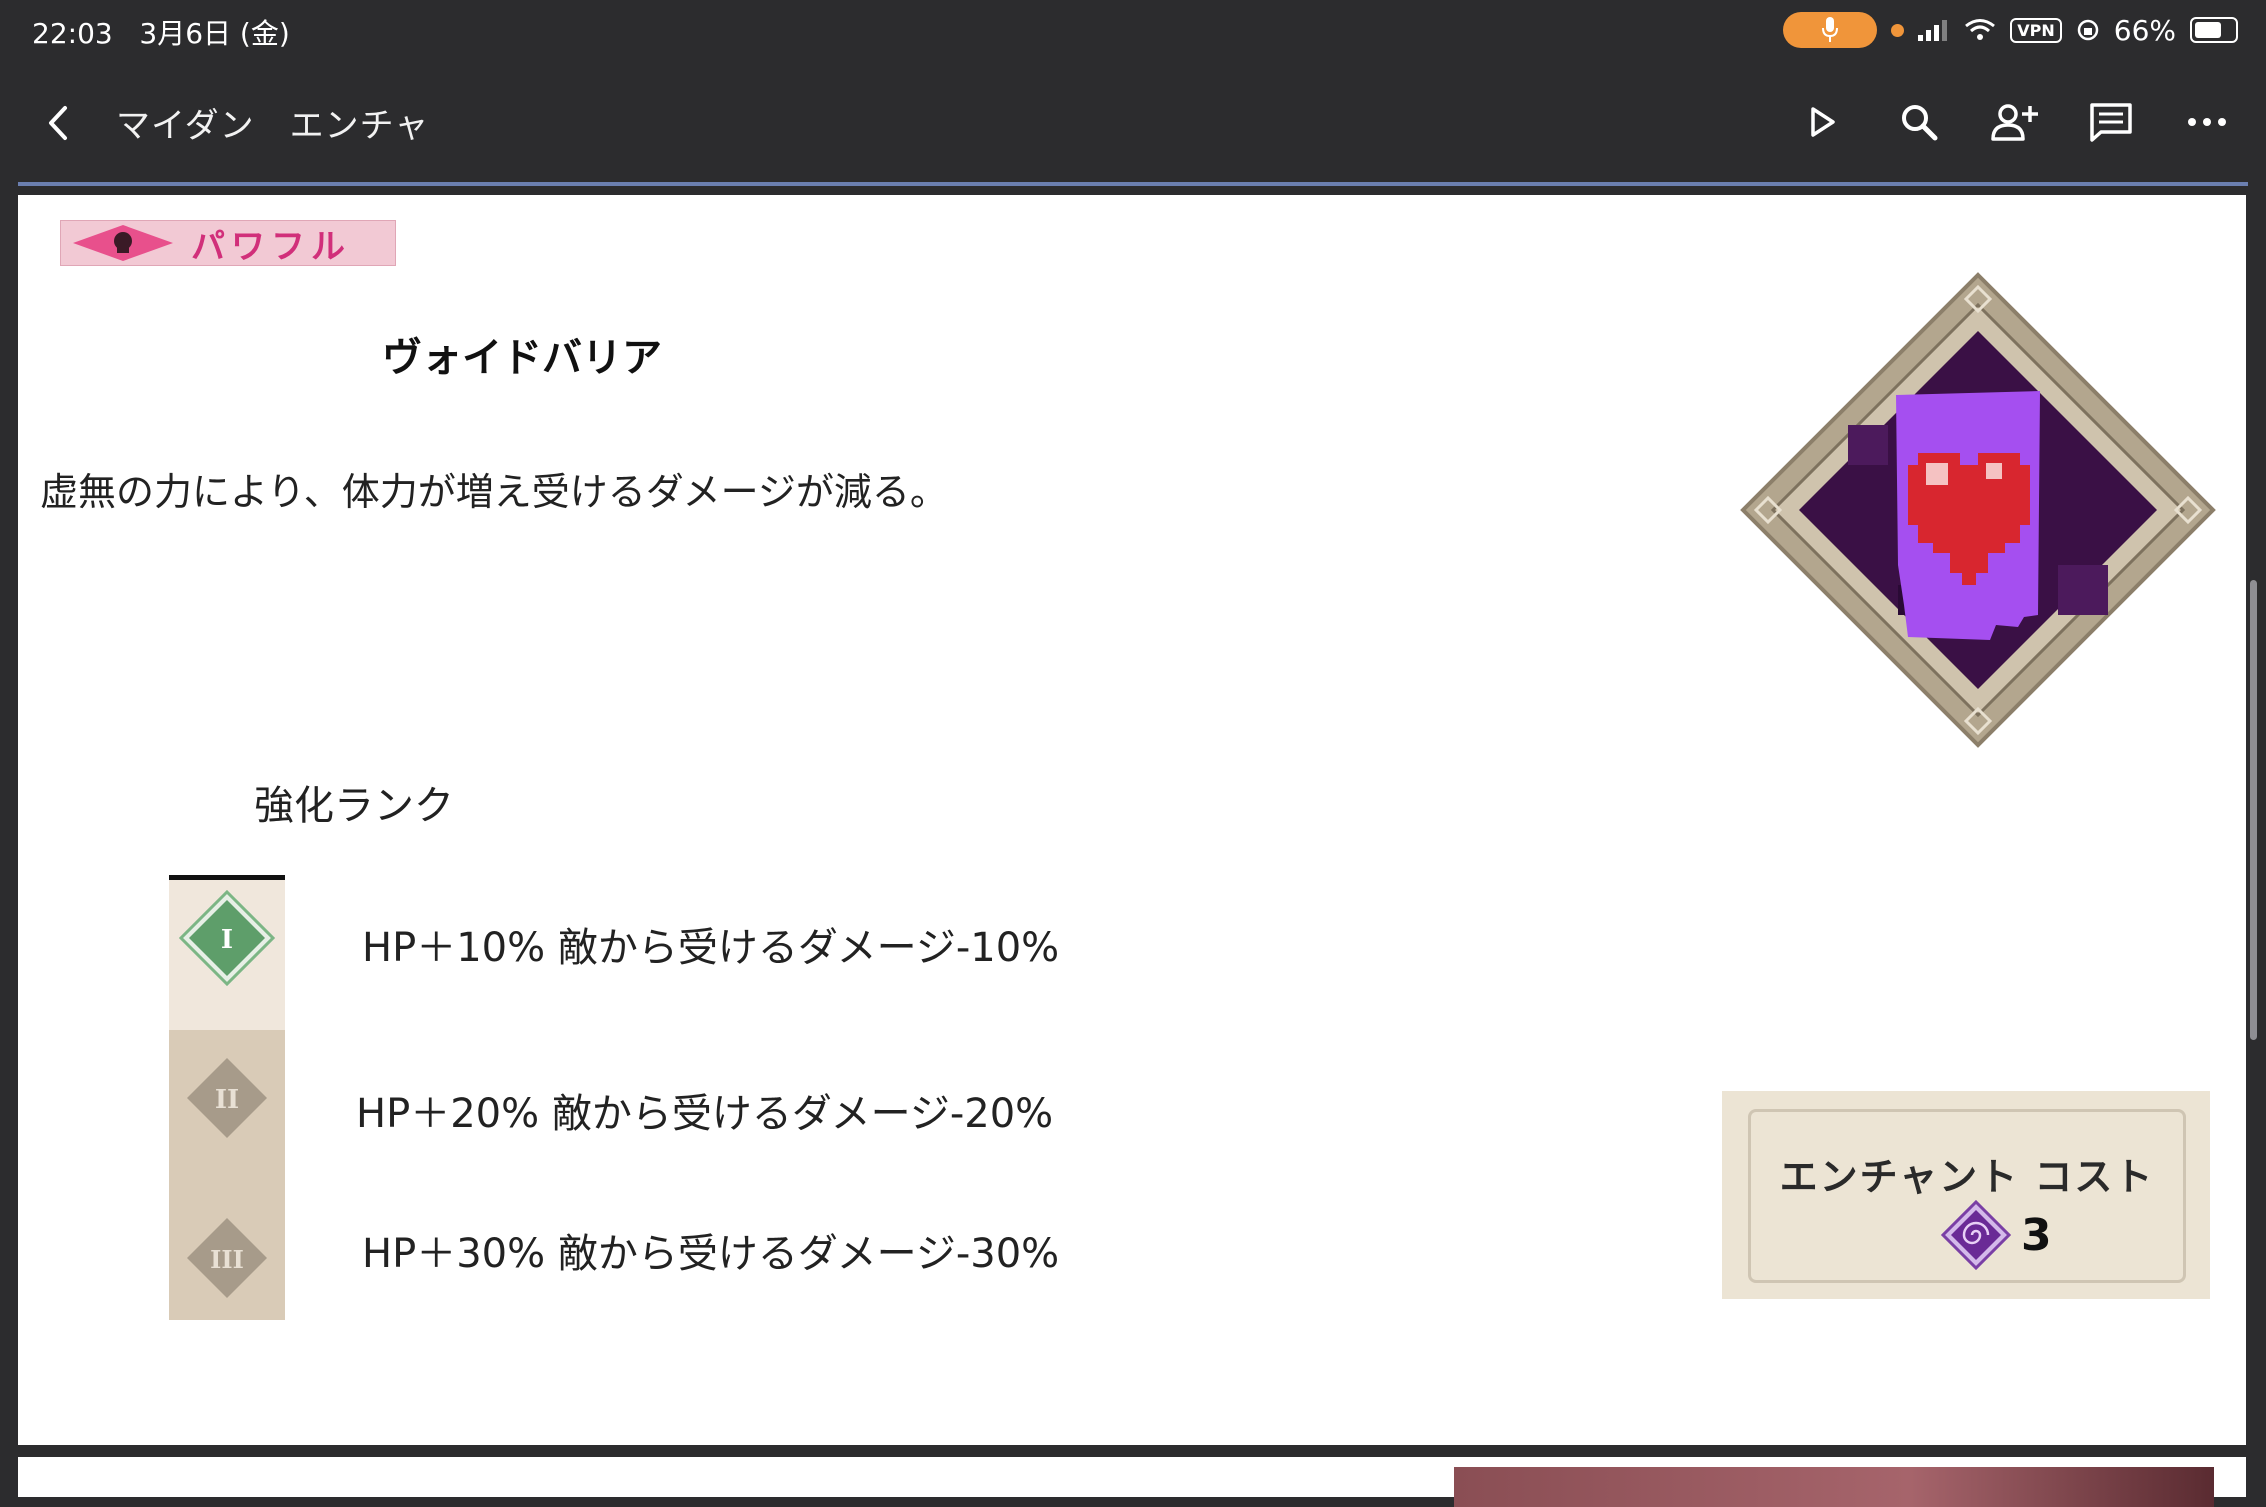 This screenshot has width=2266, height=1507. I want to click on rank-3-effect: HP＋30% 敵から受けるダメージ-30%, so click(711, 1254).